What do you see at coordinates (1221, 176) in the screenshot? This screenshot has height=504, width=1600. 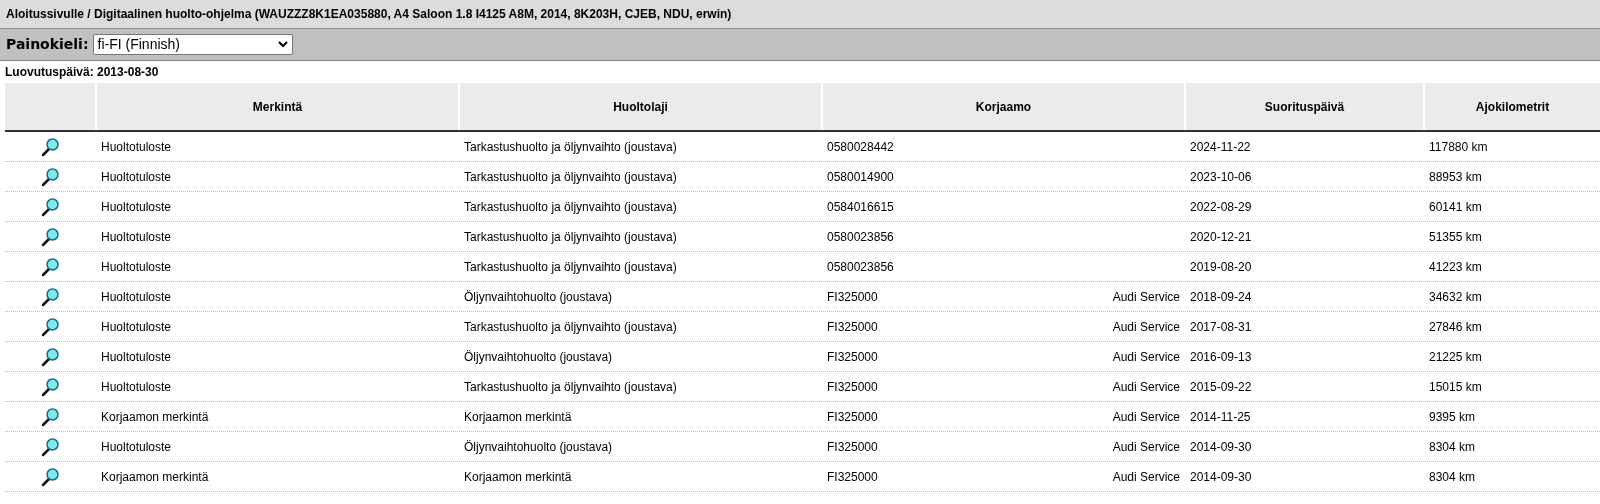 I see `table-cell: 2023-10-06` at bounding box center [1221, 176].